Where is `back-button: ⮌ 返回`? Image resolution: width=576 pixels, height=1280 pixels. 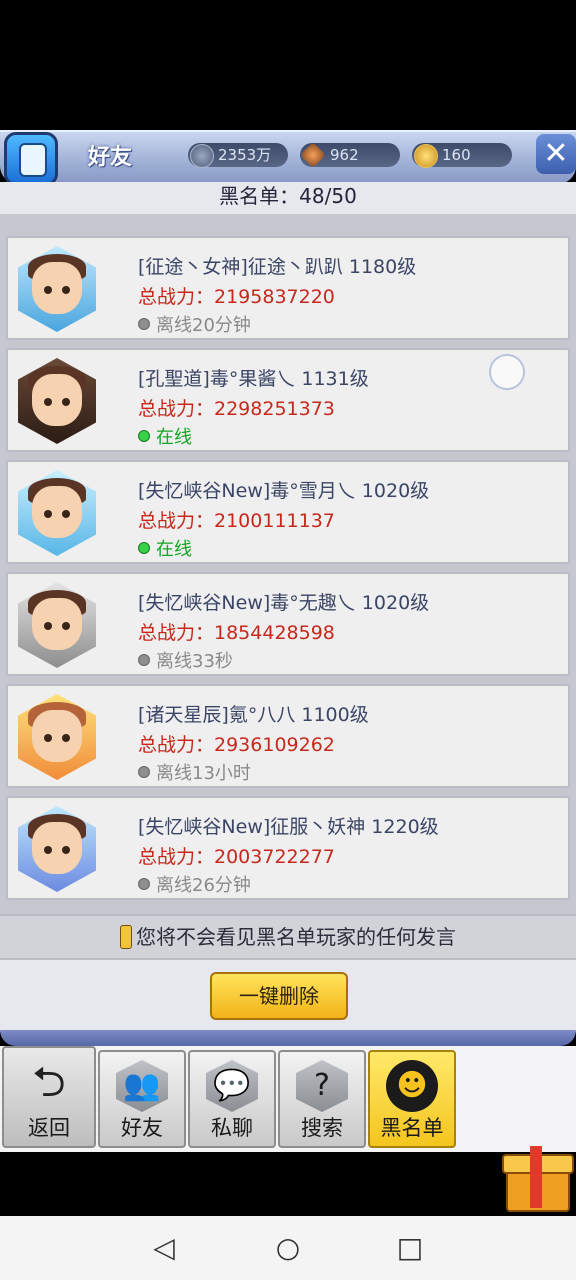 back-button: ⮌ 返回 is located at coordinates (49, 1097).